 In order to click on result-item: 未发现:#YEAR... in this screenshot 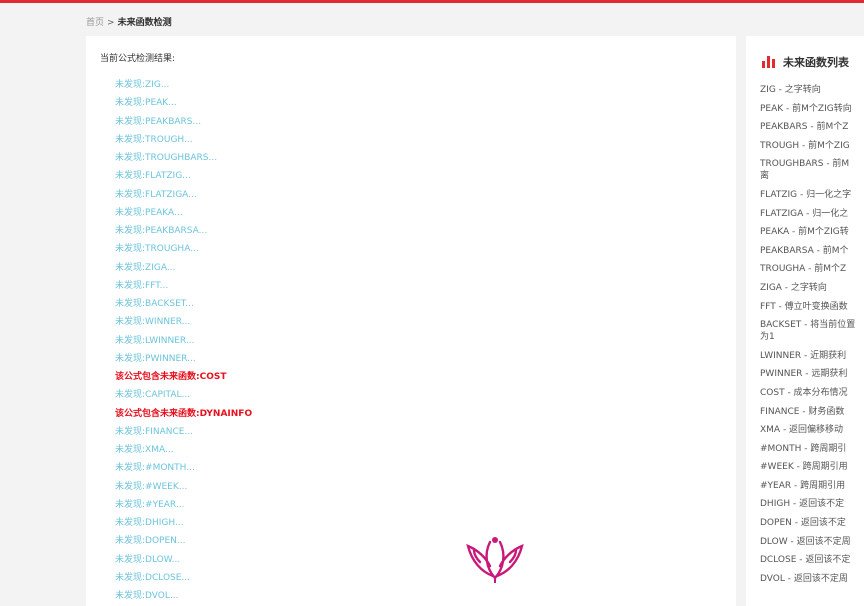, I will do `click(183, 508)`.